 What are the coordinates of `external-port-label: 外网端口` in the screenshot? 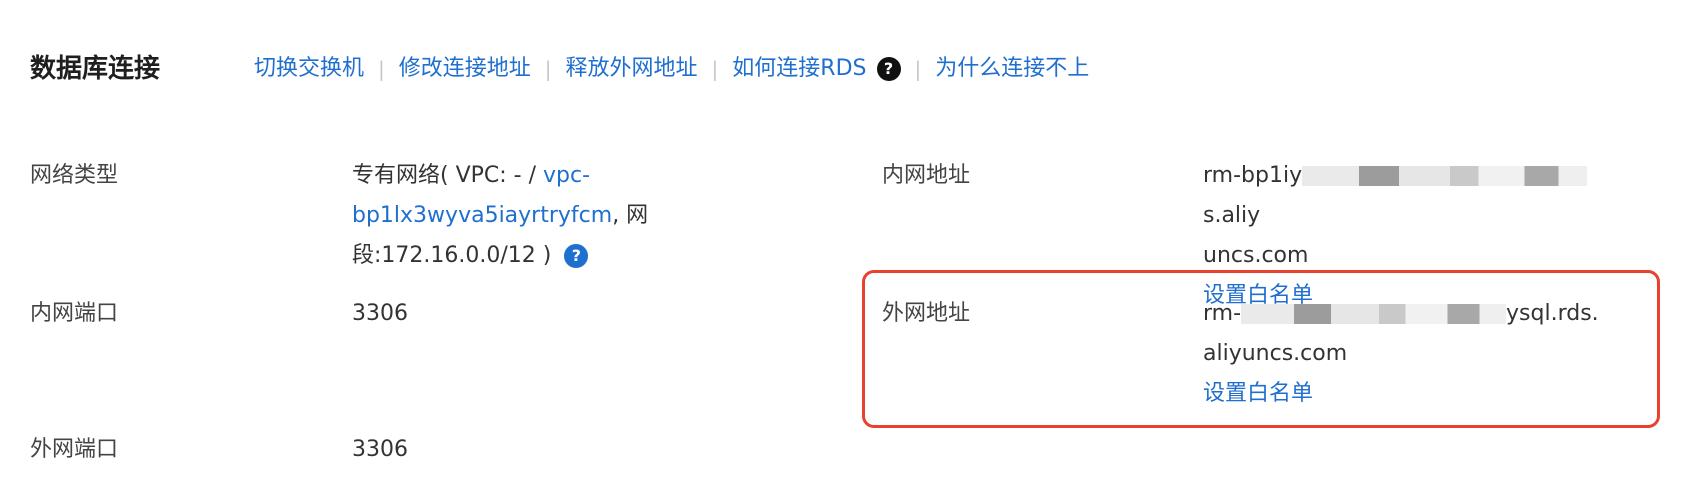 It's located at (74, 449).